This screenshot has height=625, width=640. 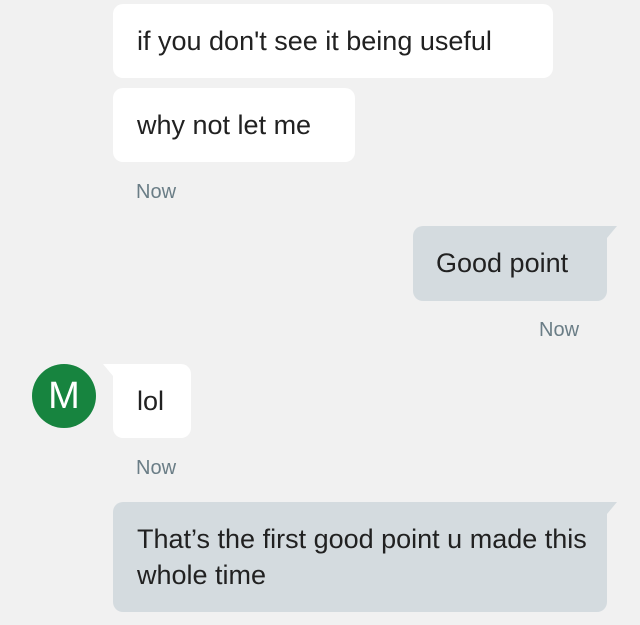 What do you see at coordinates (502, 263) in the screenshot?
I see `message-text: Good point` at bounding box center [502, 263].